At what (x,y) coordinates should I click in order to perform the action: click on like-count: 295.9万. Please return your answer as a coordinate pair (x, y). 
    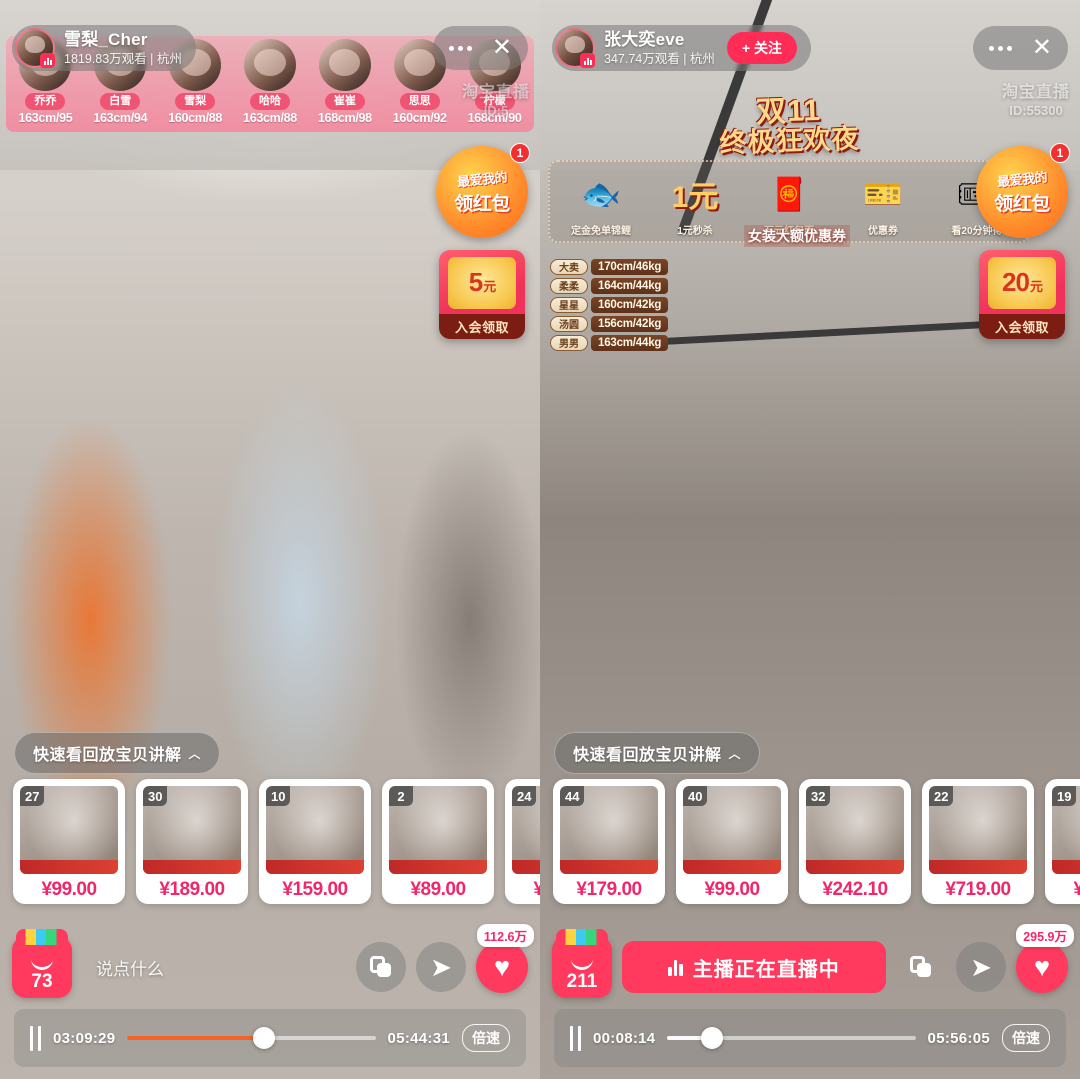
    Looking at the image, I should click on (1045, 935).